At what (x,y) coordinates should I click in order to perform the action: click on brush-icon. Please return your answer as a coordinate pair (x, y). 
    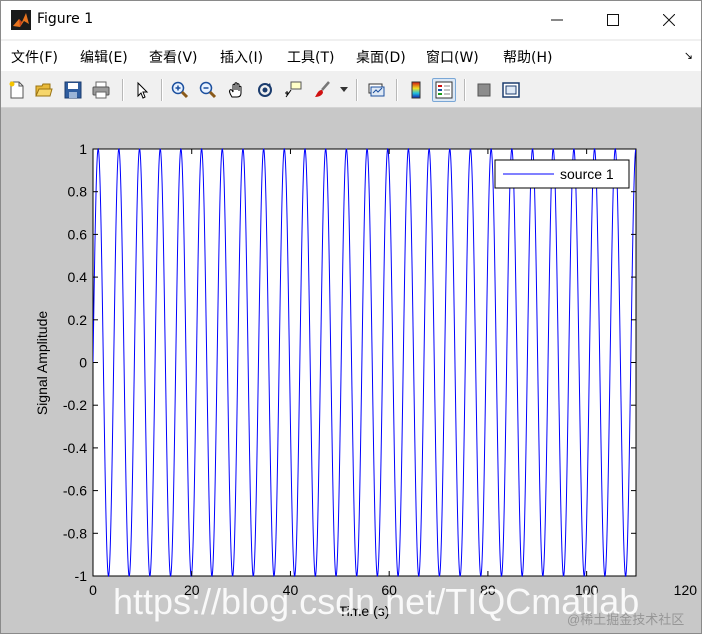
    Looking at the image, I should click on (322, 89).